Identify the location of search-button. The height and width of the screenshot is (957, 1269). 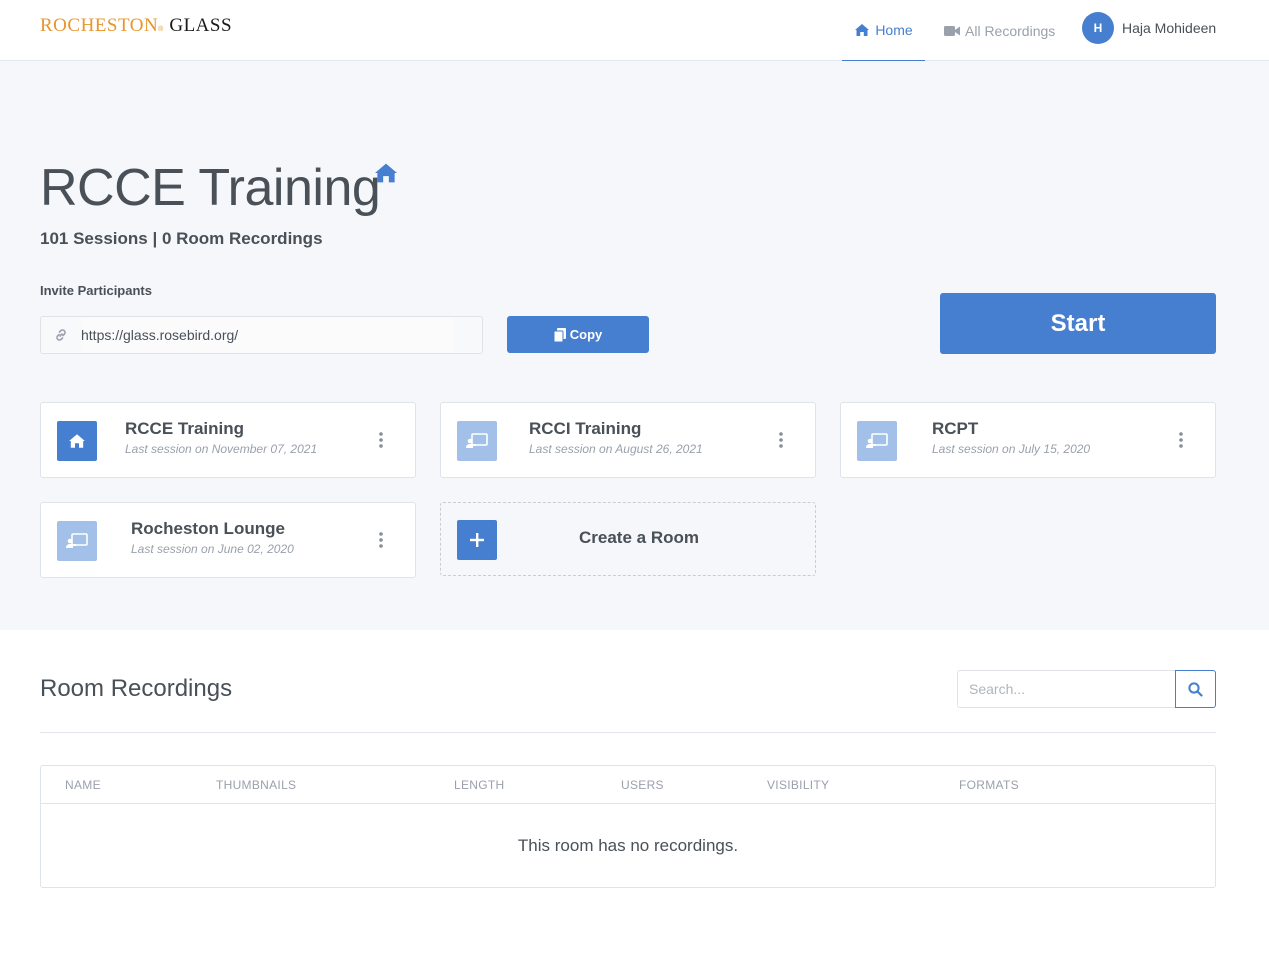
(1195, 689).